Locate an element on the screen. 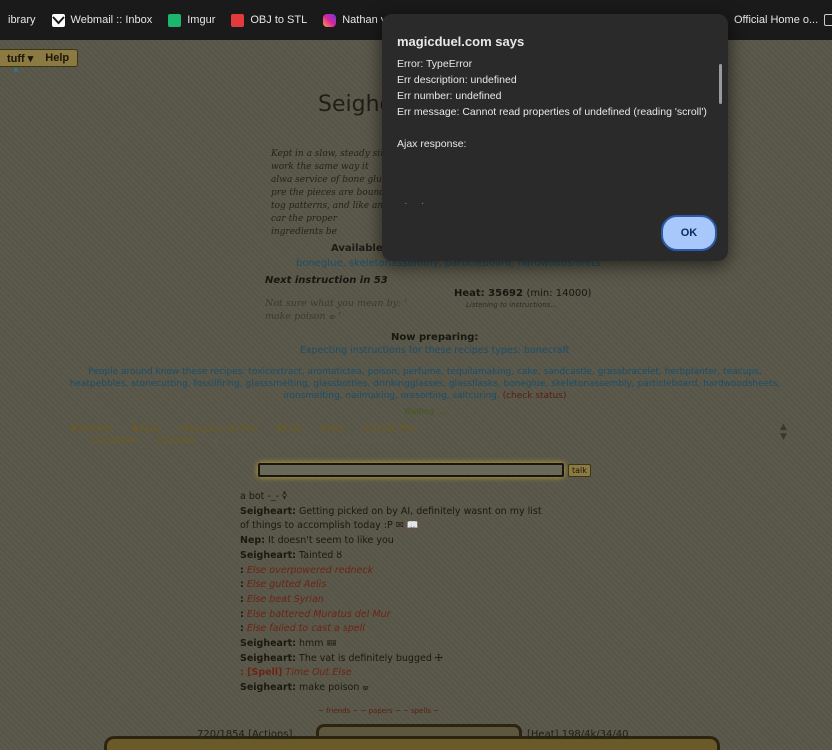  help-menu: Help is located at coordinates (57, 58).